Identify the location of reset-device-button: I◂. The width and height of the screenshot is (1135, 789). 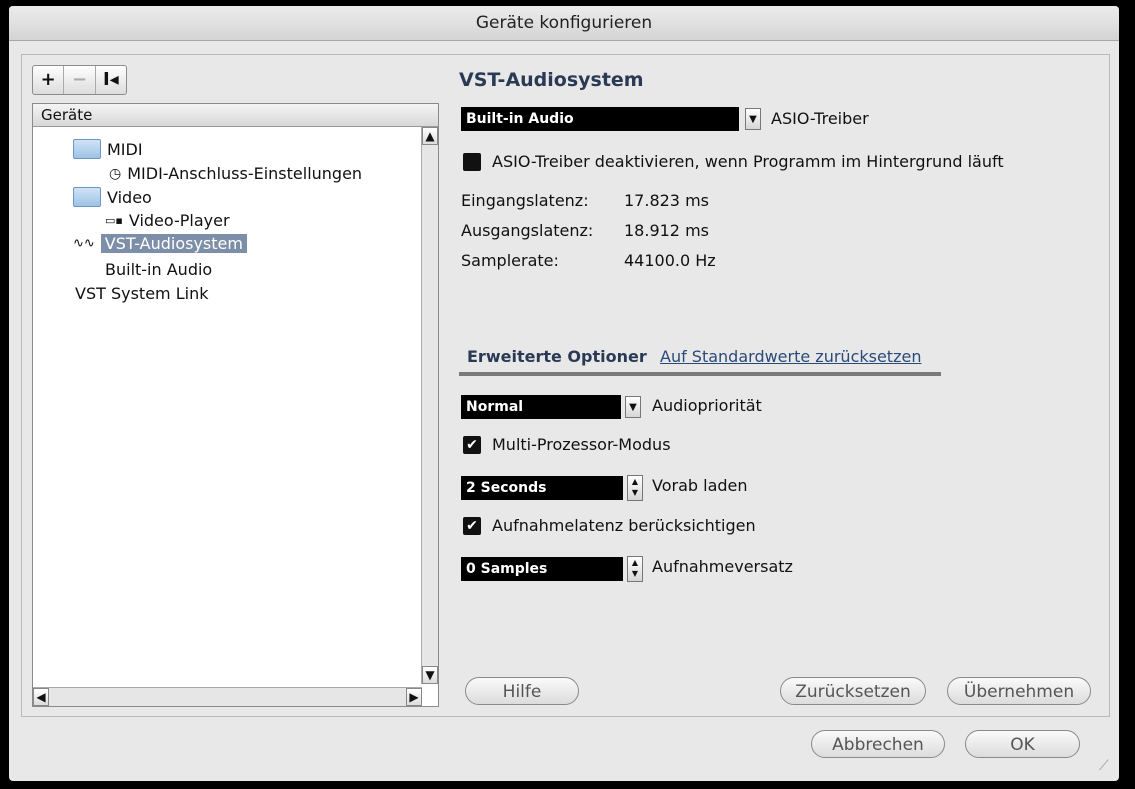
(111, 80).